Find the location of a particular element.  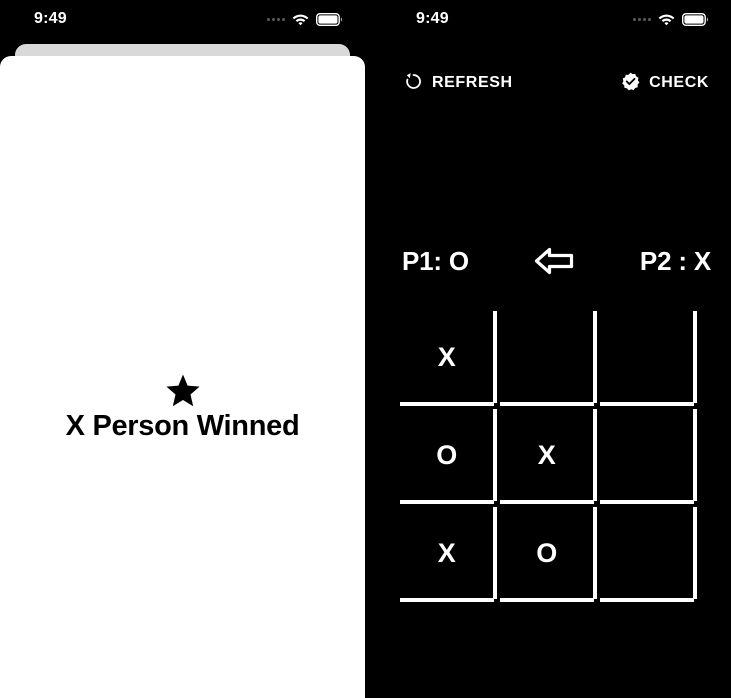

refresh-label: REFRESH is located at coordinates (472, 82).